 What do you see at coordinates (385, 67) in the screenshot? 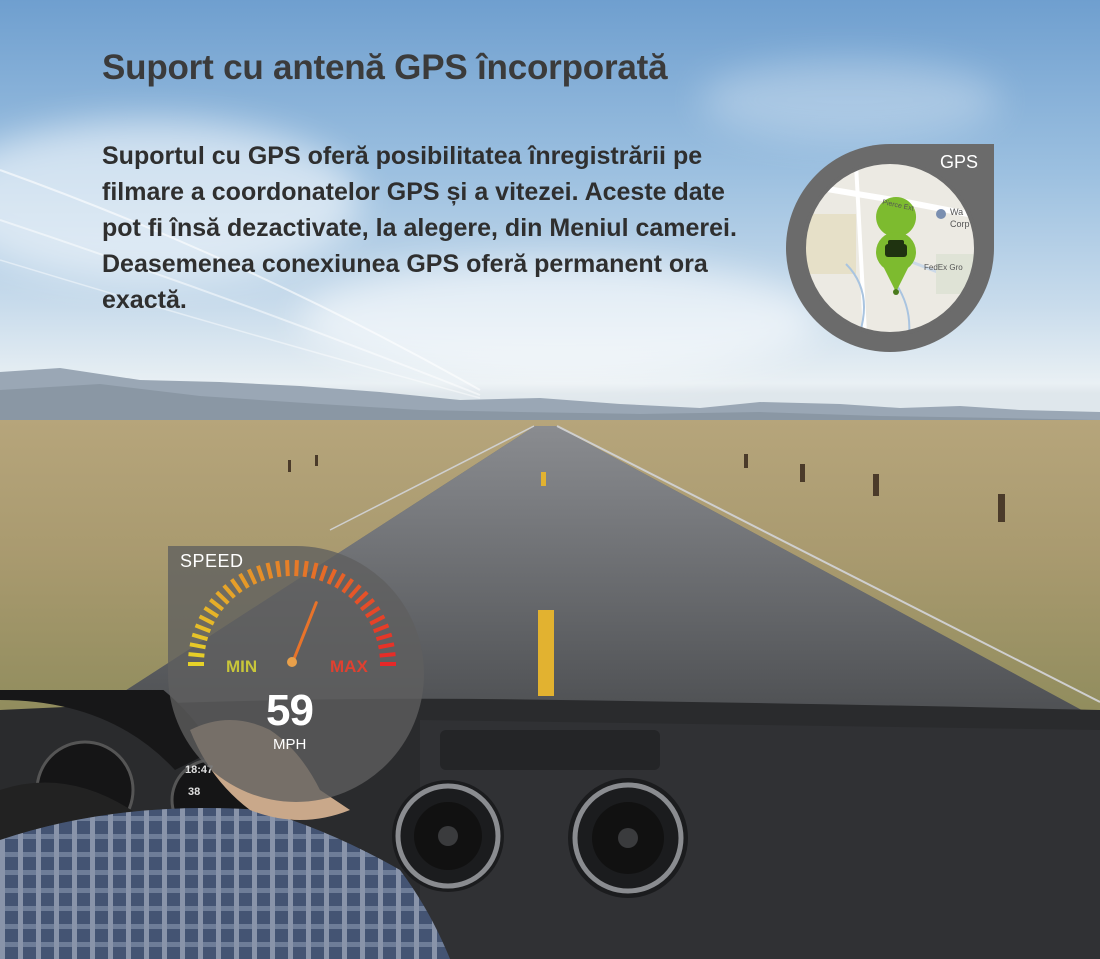
I see `page-title: Suport cu antenă GPS încorporată` at bounding box center [385, 67].